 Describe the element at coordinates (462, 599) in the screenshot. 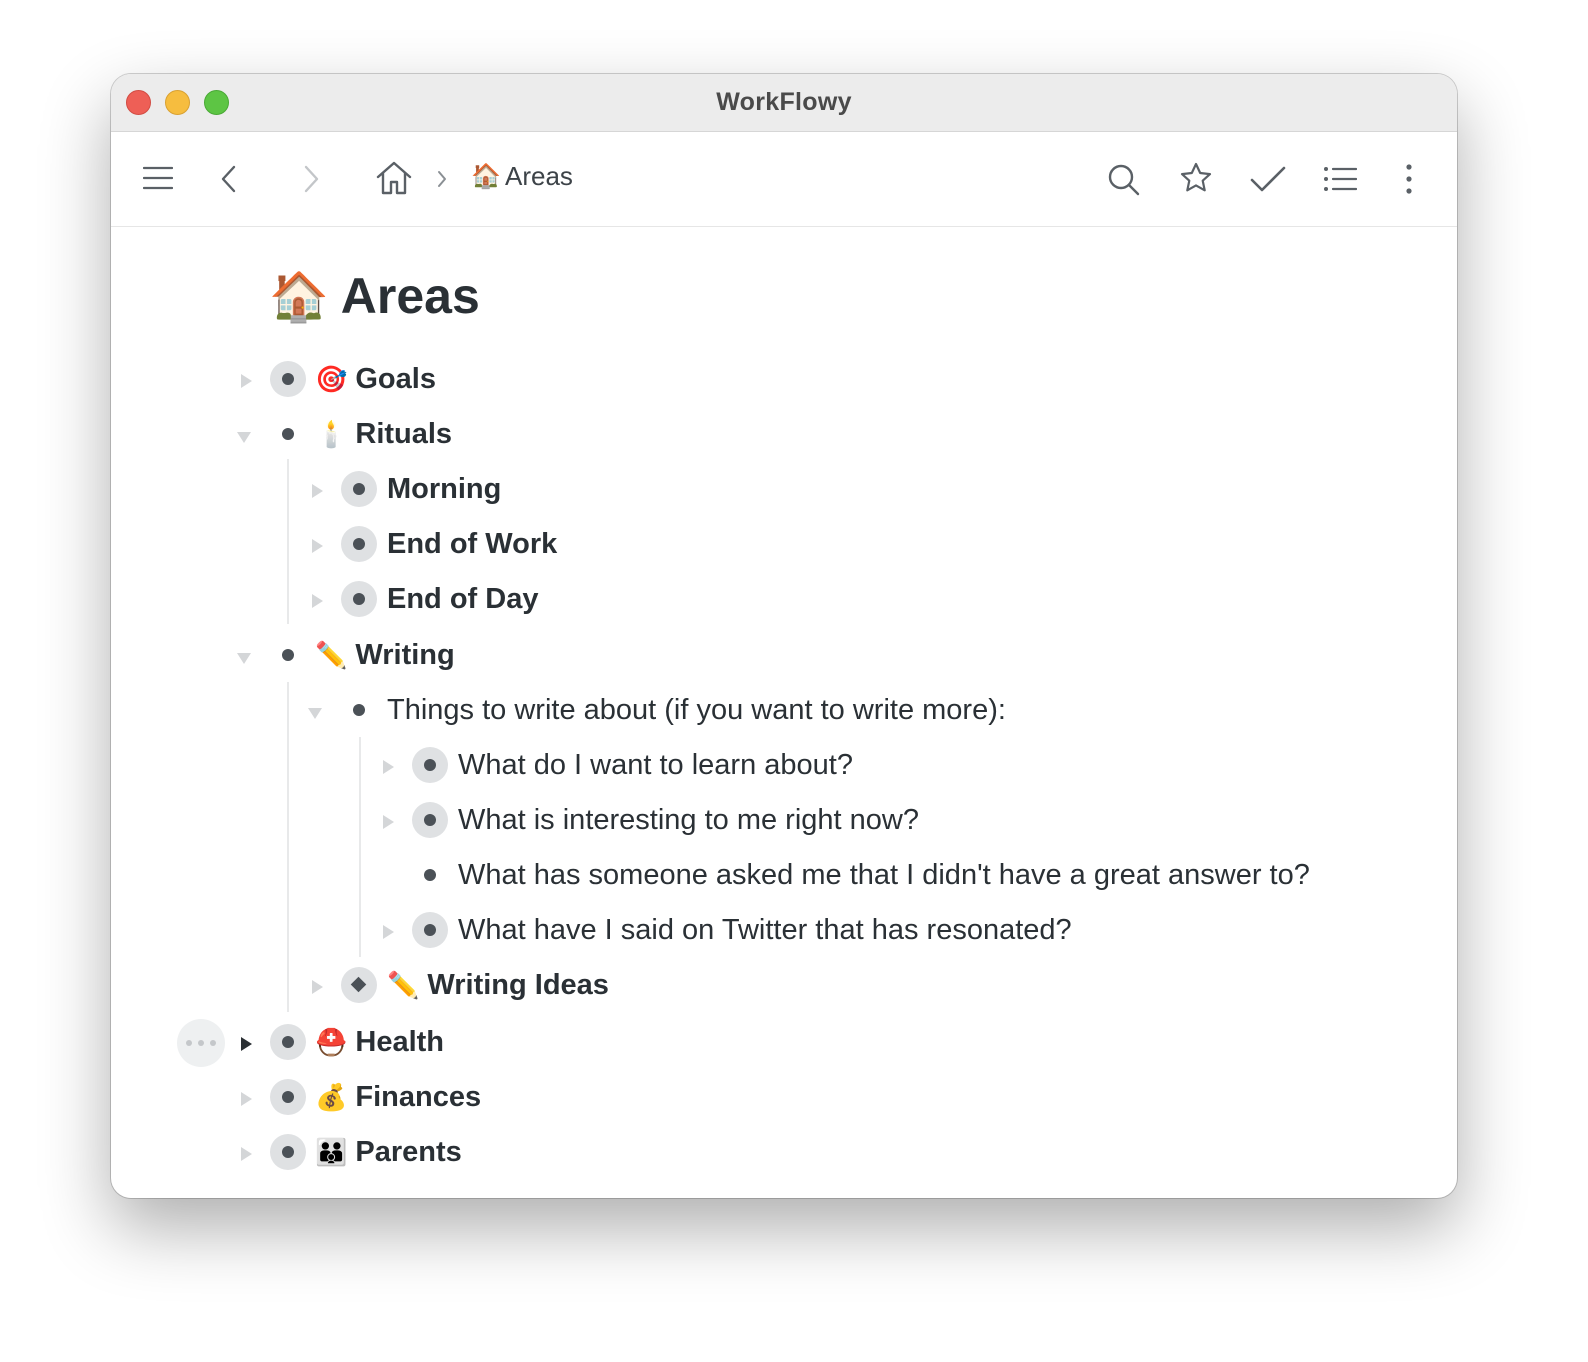

I see `item-label: End of Day` at that location.